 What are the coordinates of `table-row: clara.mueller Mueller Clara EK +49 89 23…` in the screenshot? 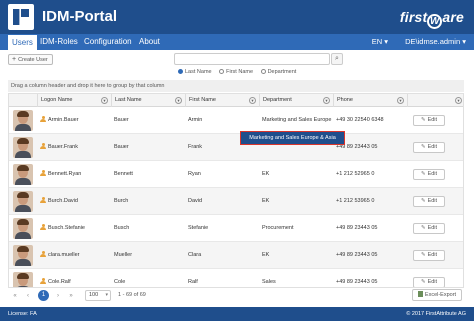 It's located at (236, 255).